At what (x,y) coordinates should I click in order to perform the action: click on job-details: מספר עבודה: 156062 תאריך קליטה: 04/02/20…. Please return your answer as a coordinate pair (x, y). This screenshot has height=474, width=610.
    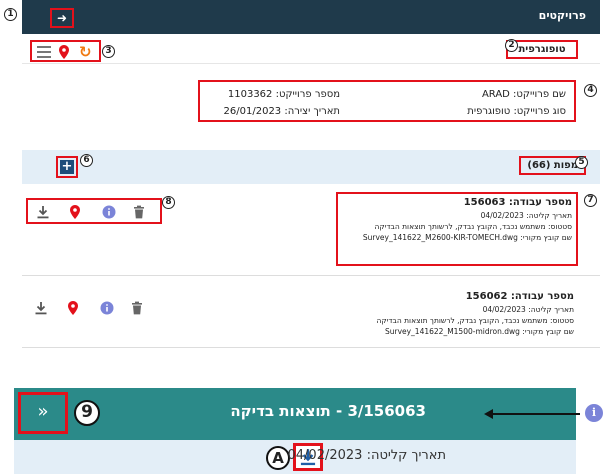
    Looking at the image, I should click on (457, 313).